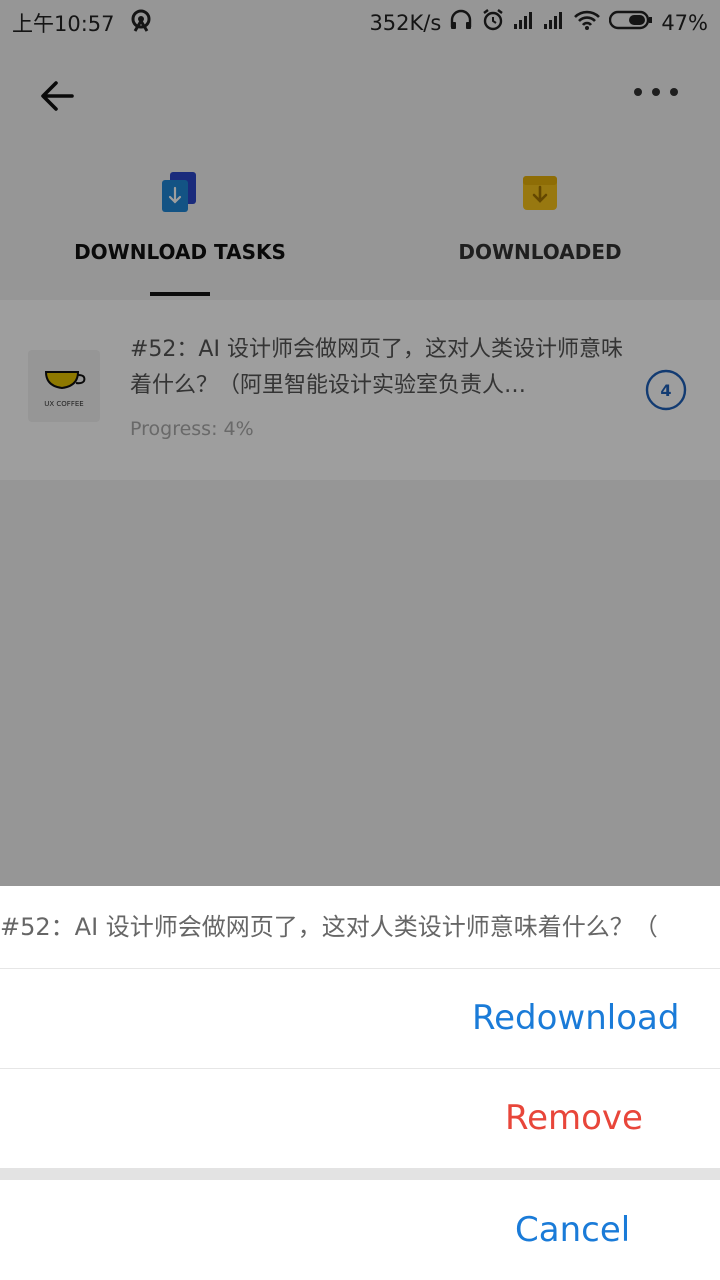  Describe the element at coordinates (574, 1118) in the screenshot. I see `remove-label: Remove` at that location.